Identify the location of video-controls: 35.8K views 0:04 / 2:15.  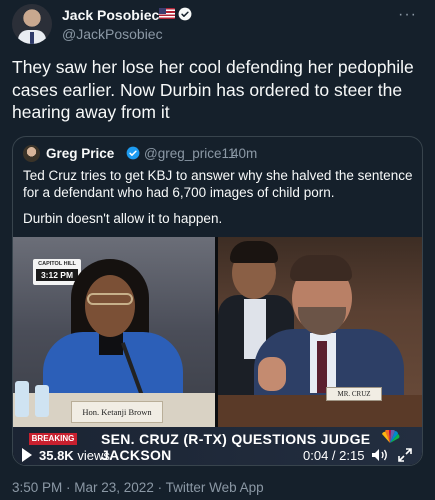
(217, 456).